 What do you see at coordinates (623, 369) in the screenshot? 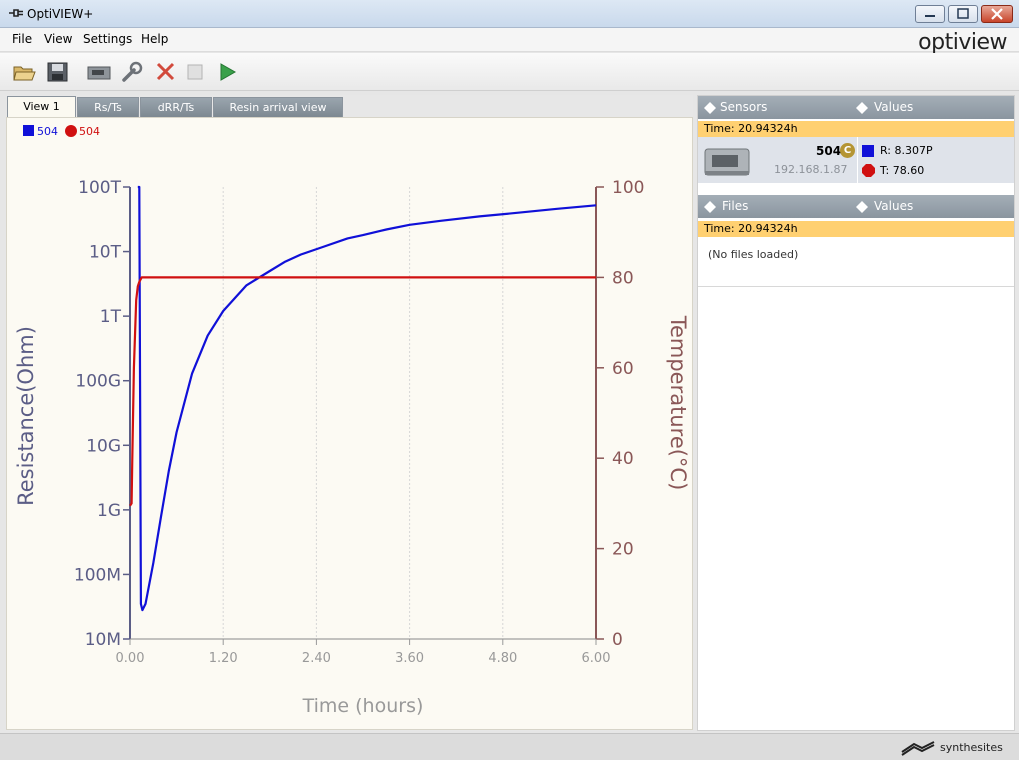
I see `y2-tick-label: 60` at bounding box center [623, 369].